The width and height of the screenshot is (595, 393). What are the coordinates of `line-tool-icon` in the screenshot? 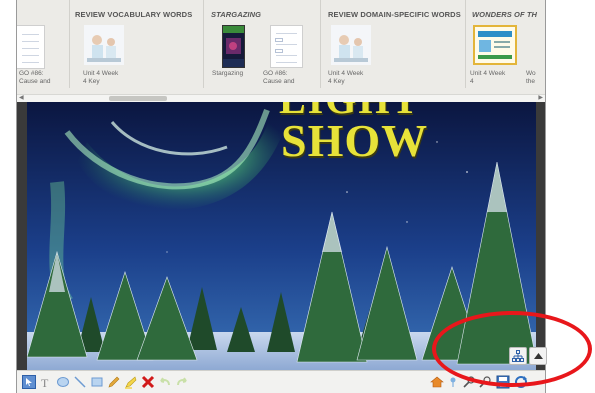 It's located at (80, 382).